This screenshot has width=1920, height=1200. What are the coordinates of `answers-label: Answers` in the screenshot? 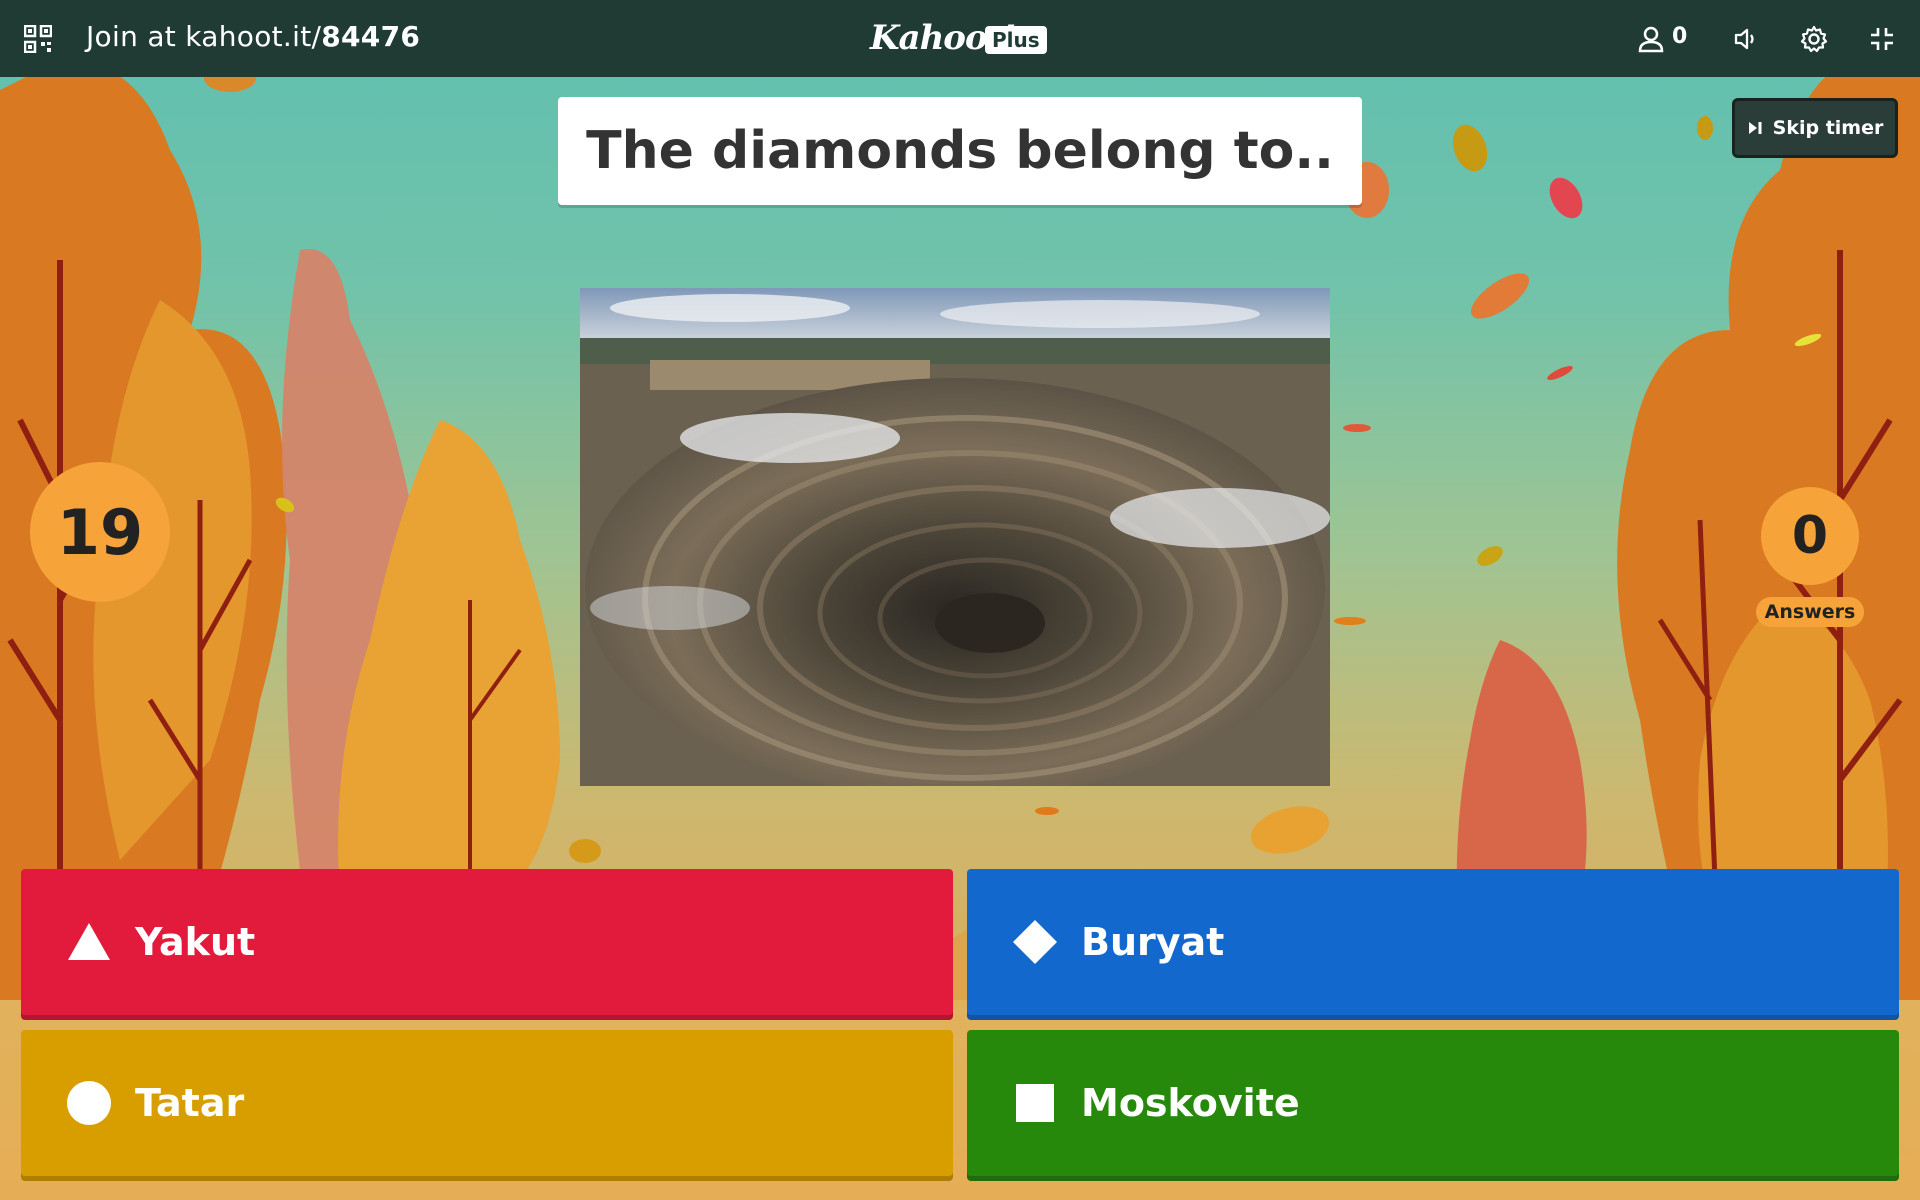 It's located at (1810, 612).